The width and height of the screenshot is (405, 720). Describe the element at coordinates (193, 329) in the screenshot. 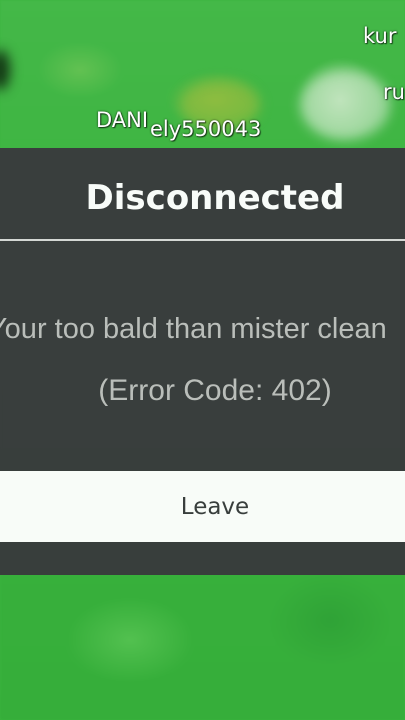

I see `kick-message: Your too bald than mister clean` at that location.